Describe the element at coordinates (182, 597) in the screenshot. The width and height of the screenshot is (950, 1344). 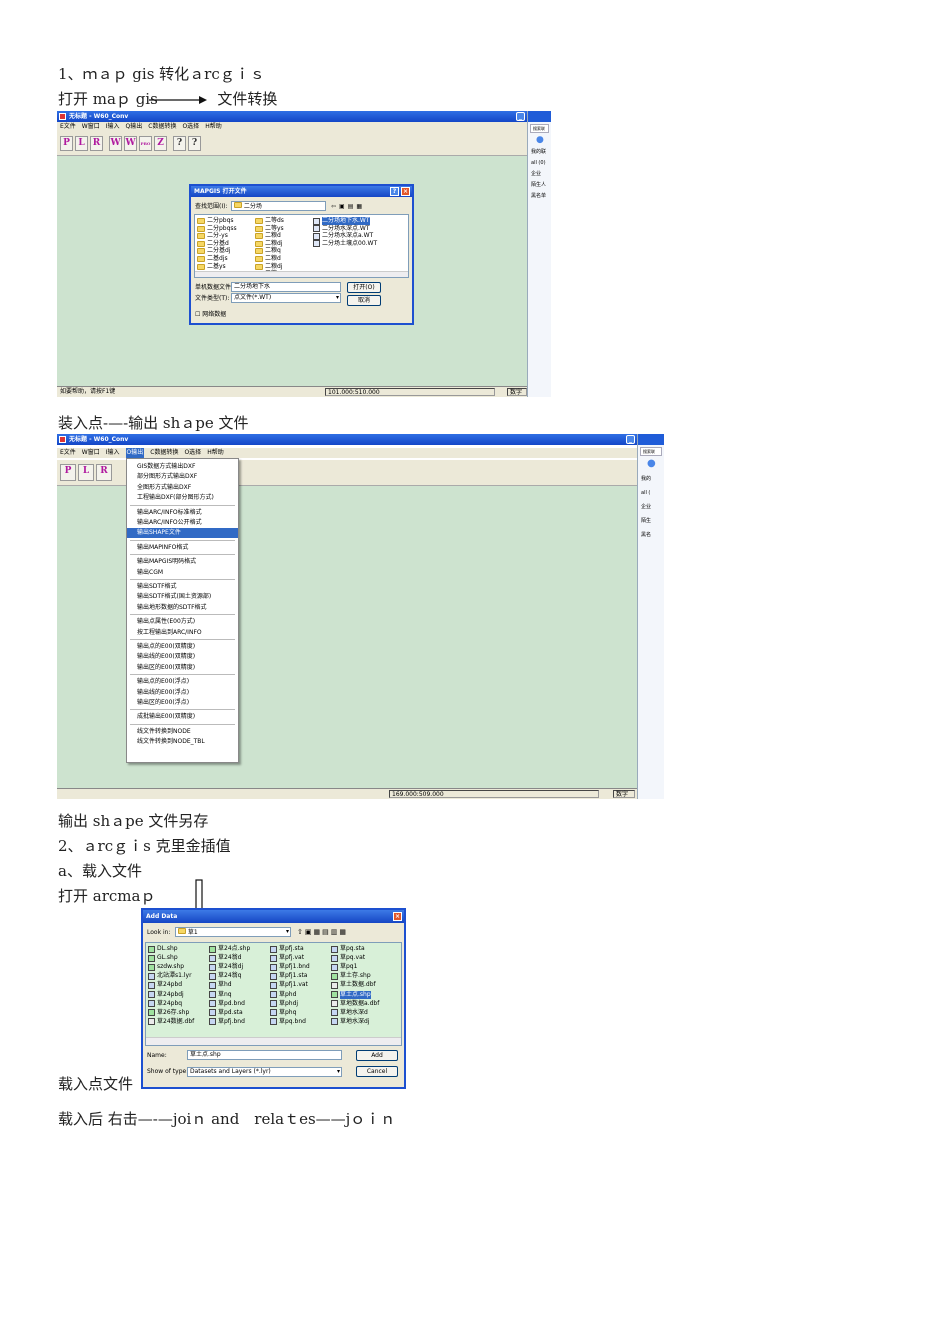
I see `output-menu-item: 输出SDTF格式(国土资源部)` at that location.